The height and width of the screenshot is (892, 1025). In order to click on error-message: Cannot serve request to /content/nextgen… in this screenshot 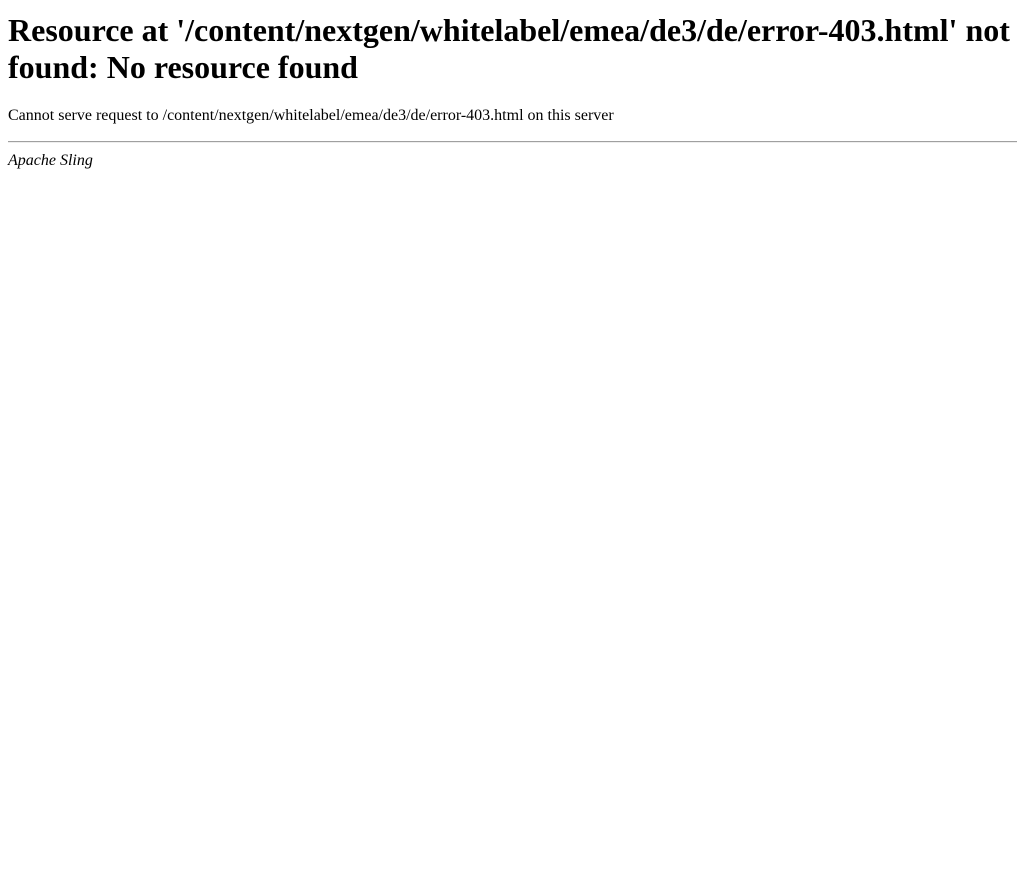, I will do `click(311, 115)`.